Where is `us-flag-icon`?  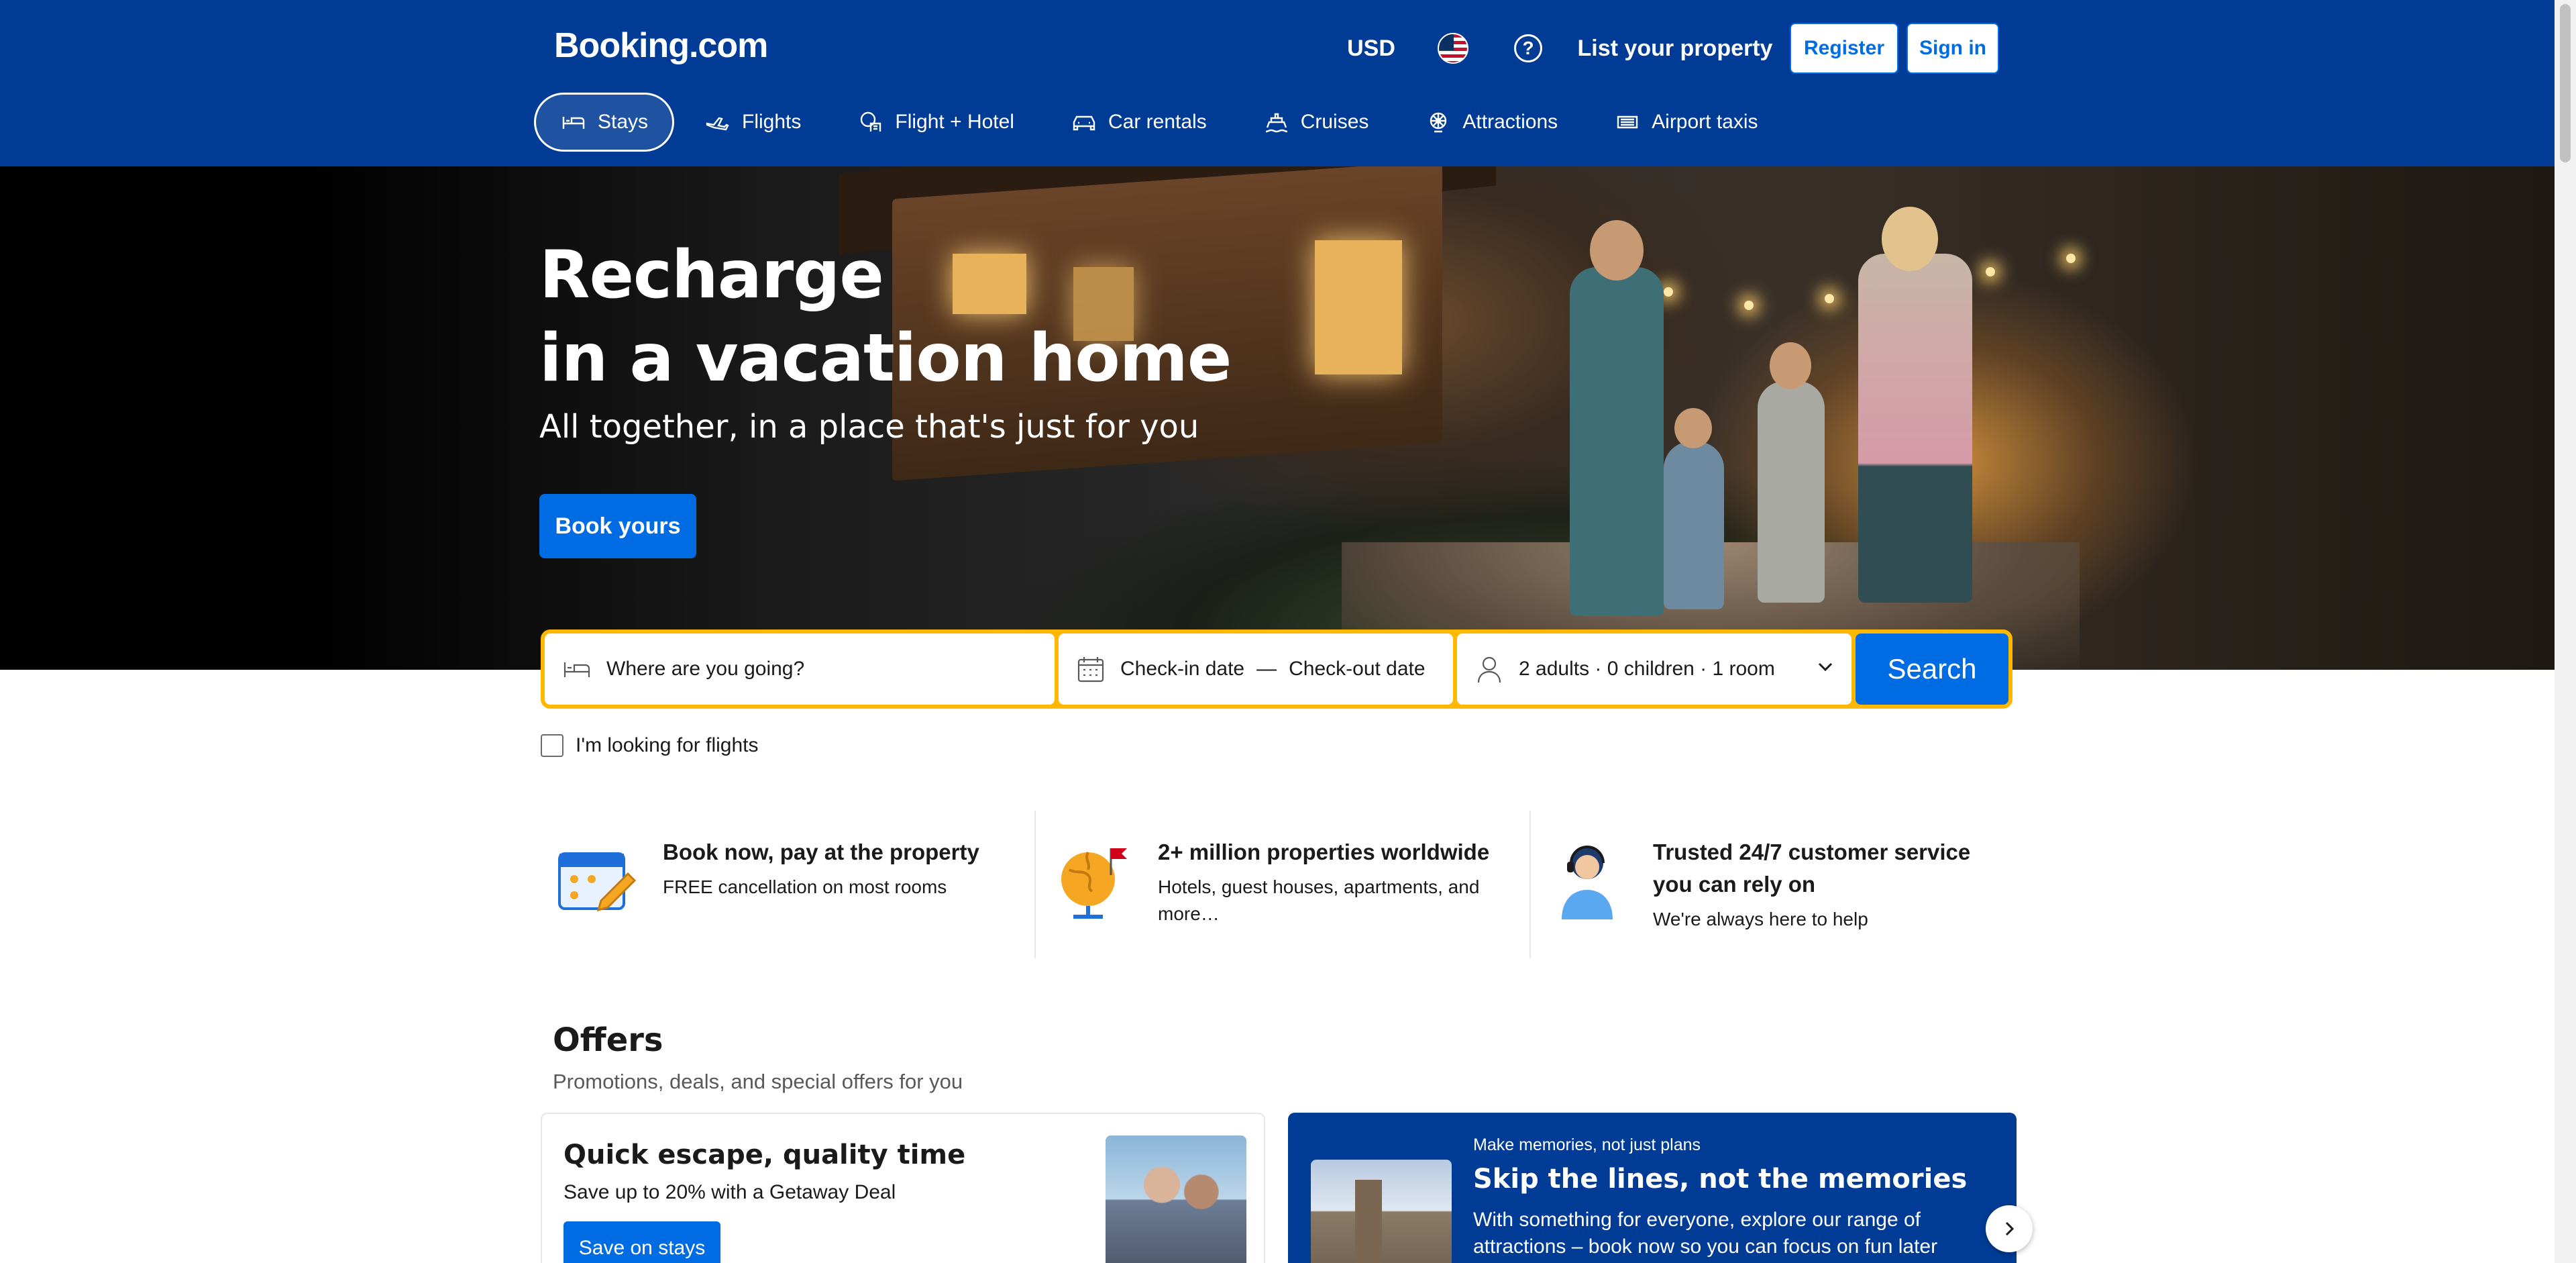 us-flag-icon is located at coordinates (1453, 48).